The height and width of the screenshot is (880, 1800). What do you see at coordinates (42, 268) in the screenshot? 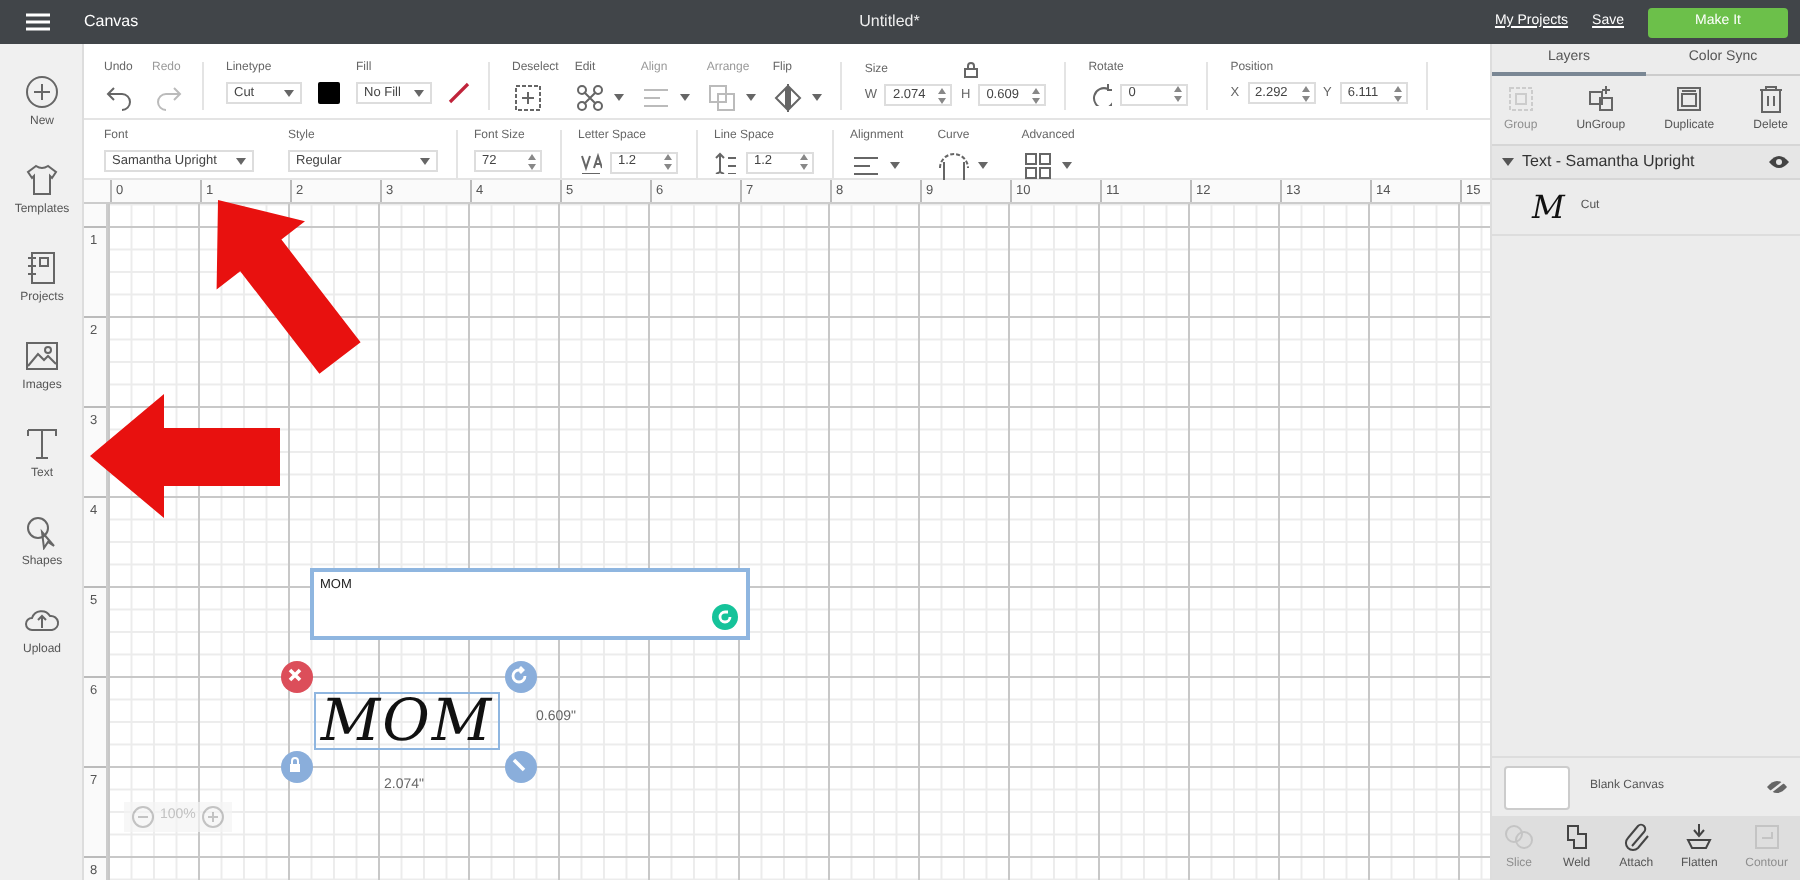
I see `notebook-icon` at bounding box center [42, 268].